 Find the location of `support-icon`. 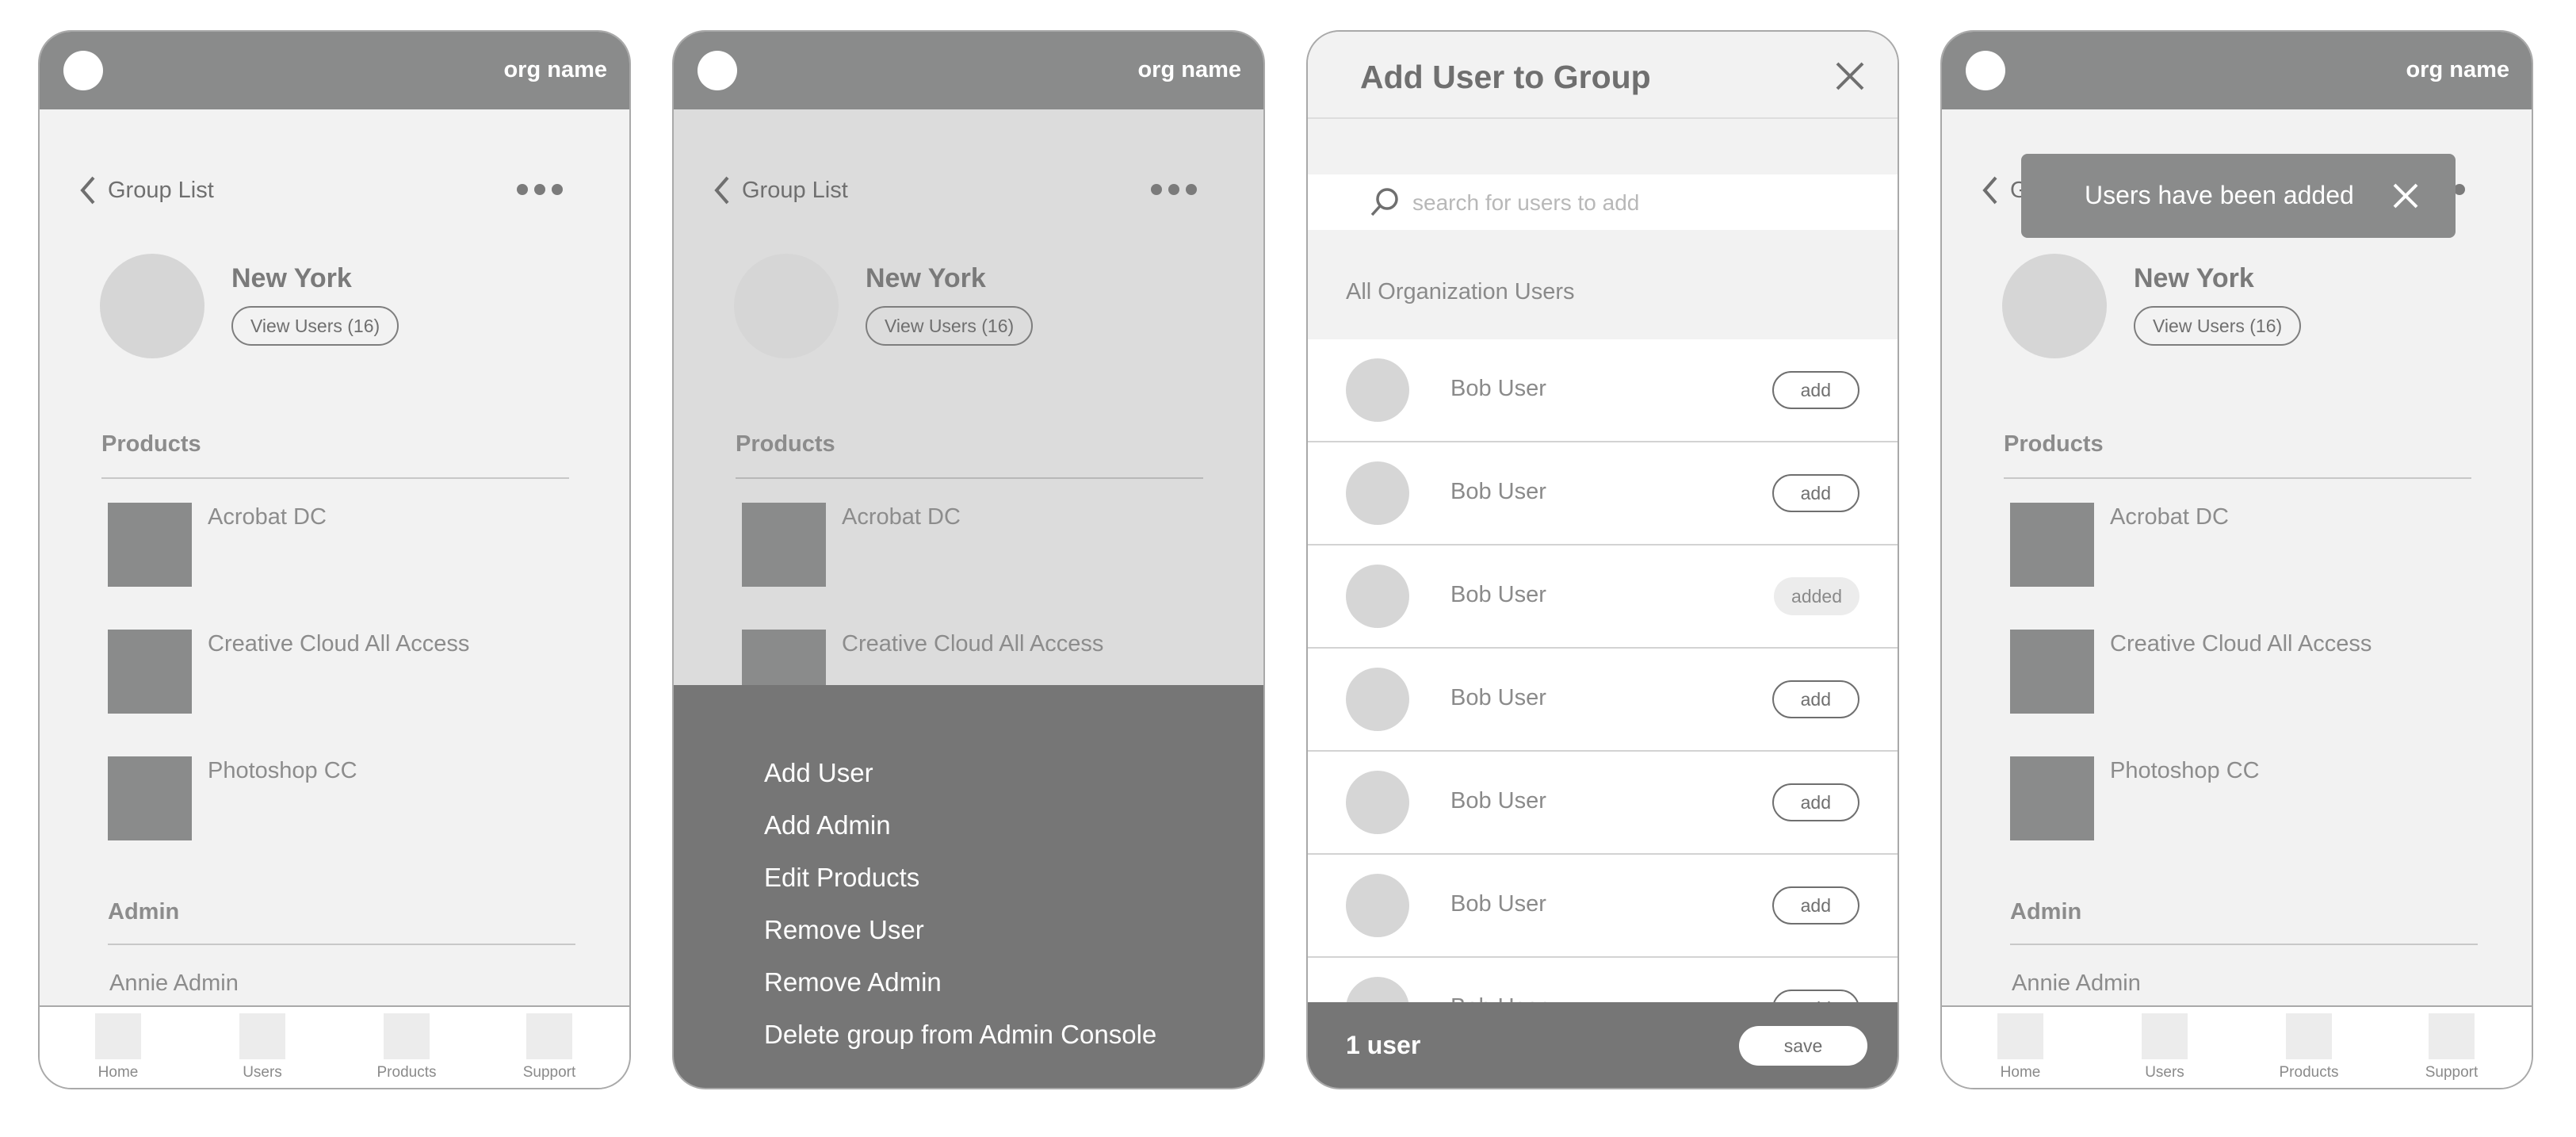

support-icon is located at coordinates (549, 1036).